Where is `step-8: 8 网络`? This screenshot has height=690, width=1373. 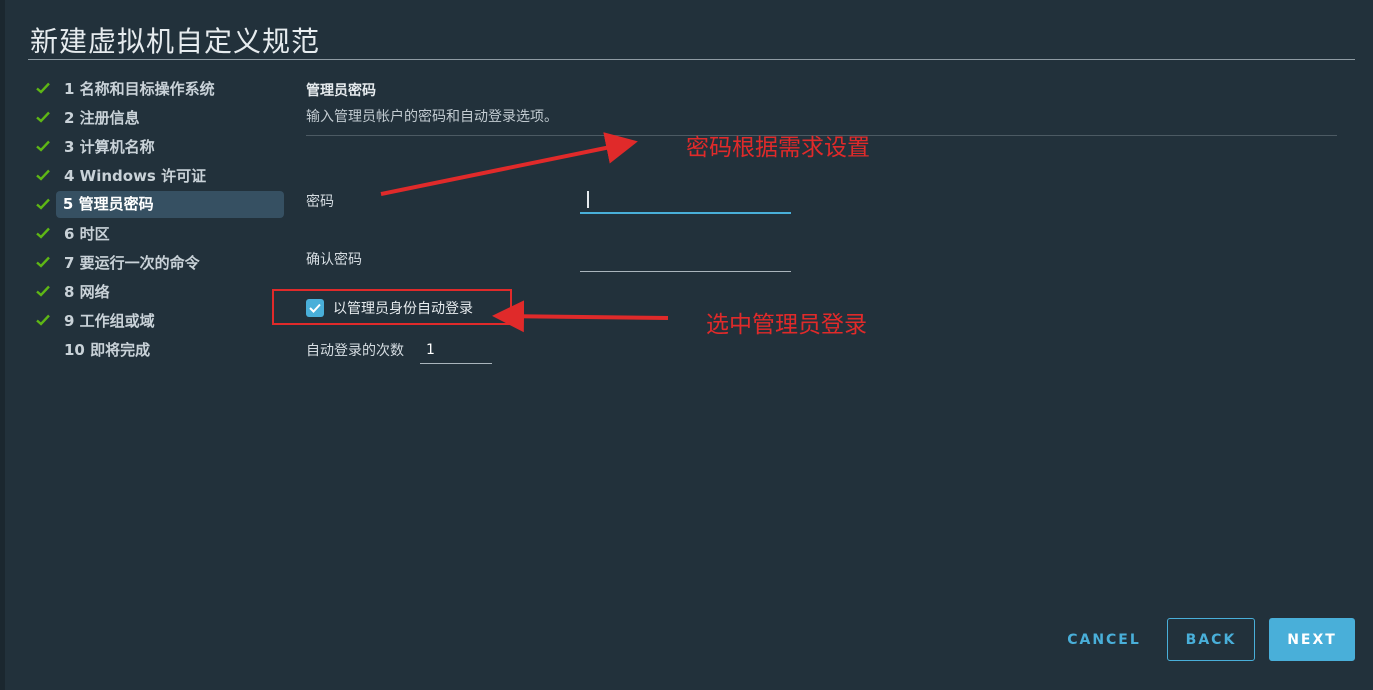
step-8: 8 网络 is located at coordinates (160, 291).